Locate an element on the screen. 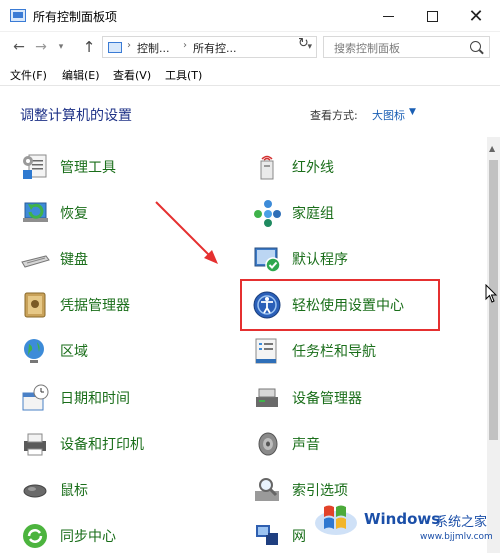  control-item-credential-manager: 凭据管理器 is located at coordinates (75, 305).